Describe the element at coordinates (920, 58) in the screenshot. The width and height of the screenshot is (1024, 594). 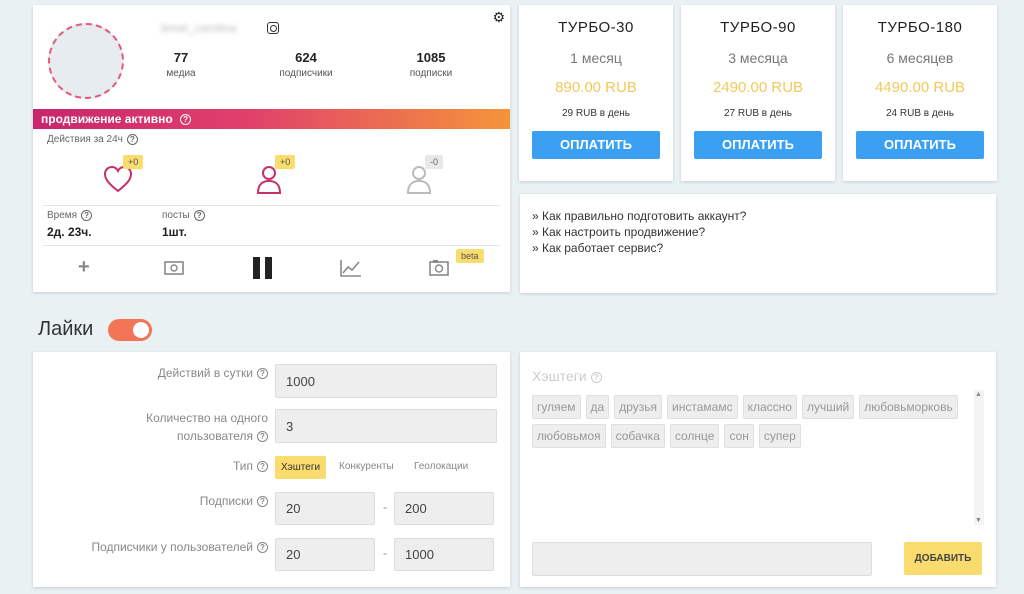
I see `tariff-period: 6 месяцев` at that location.